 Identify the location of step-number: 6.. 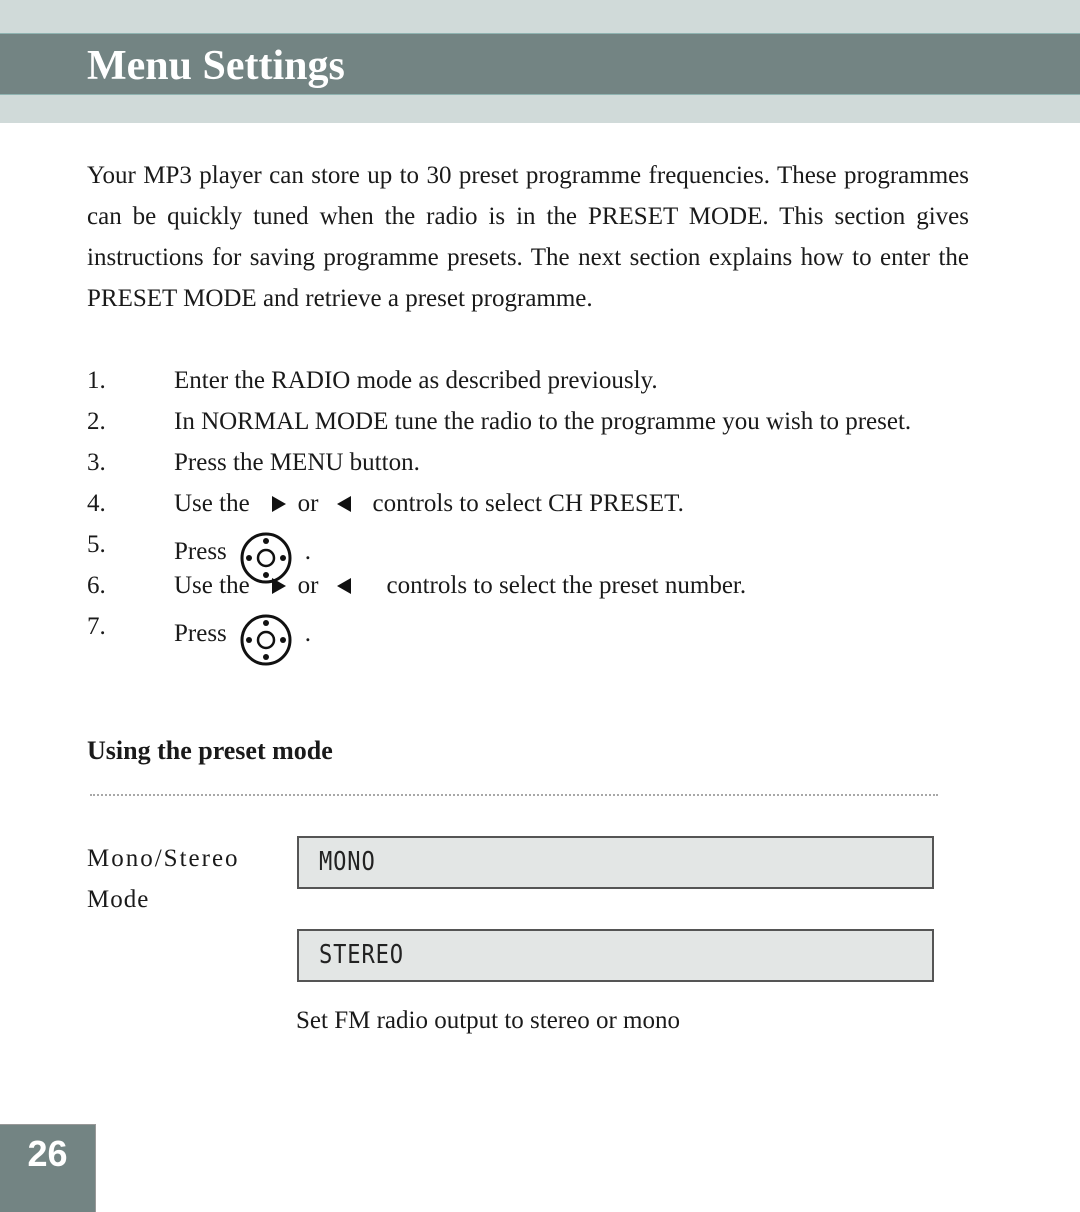
(96, 585).